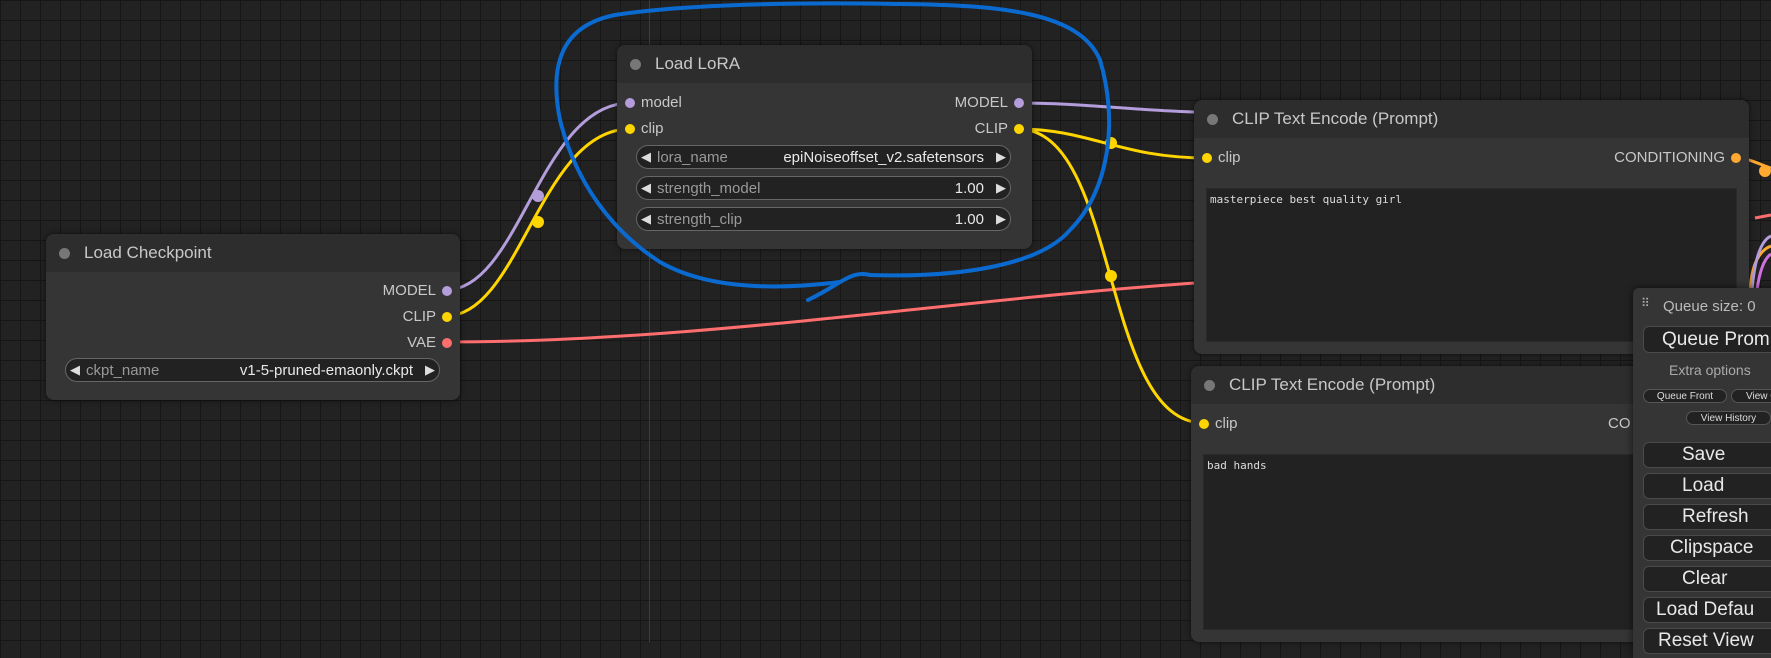 Image resolution: width=1771 pixels, height=658 pixels. I want to click on edge-link-orange, so click(1759, 267).